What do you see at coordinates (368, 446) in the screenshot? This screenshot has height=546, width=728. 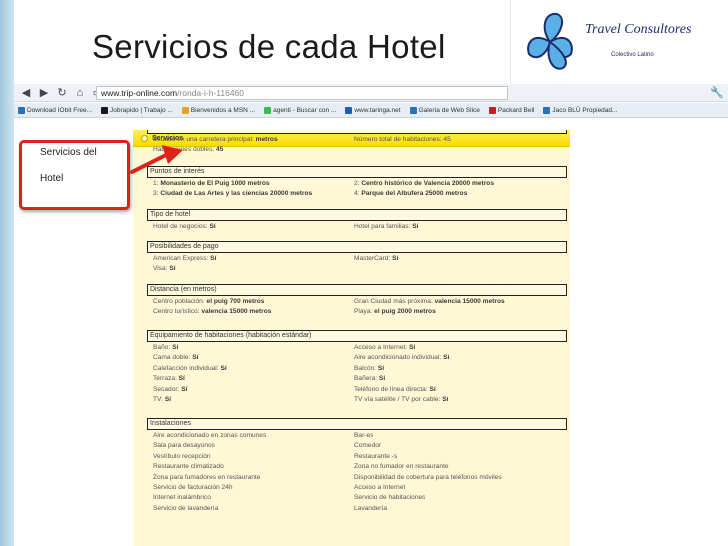 I see `cell-key: Comedor` at bounding box center [368, 446].